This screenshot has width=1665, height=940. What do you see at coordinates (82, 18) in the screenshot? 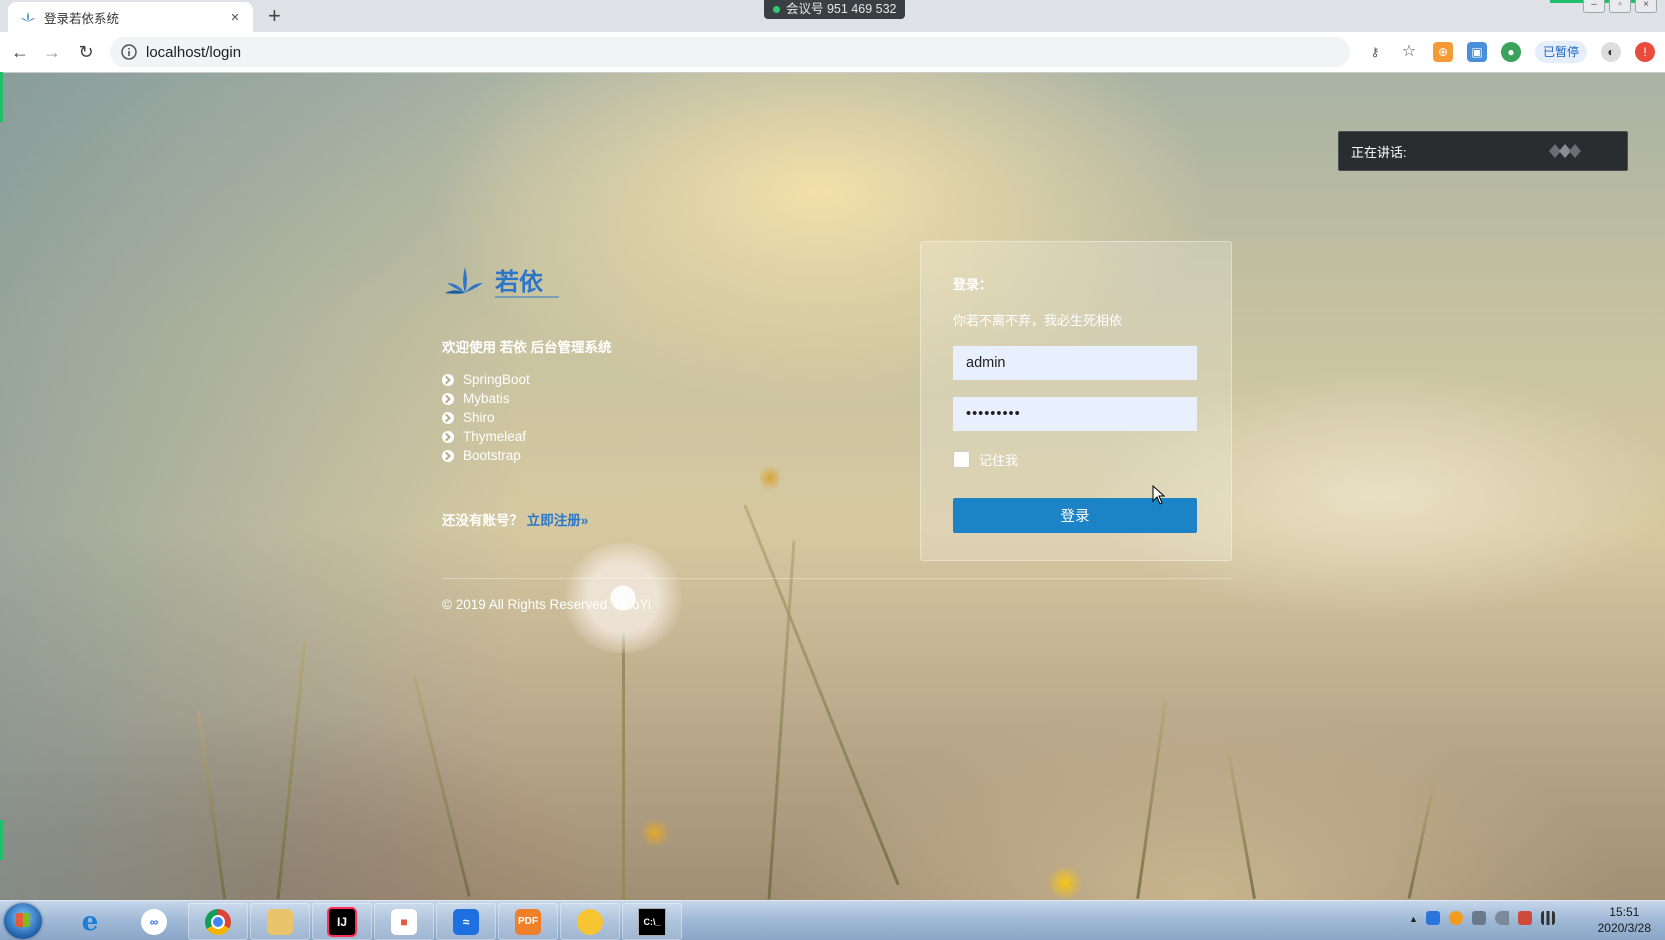
I see `tab-title: 登录若依系统` at bounding box center [82, 18].